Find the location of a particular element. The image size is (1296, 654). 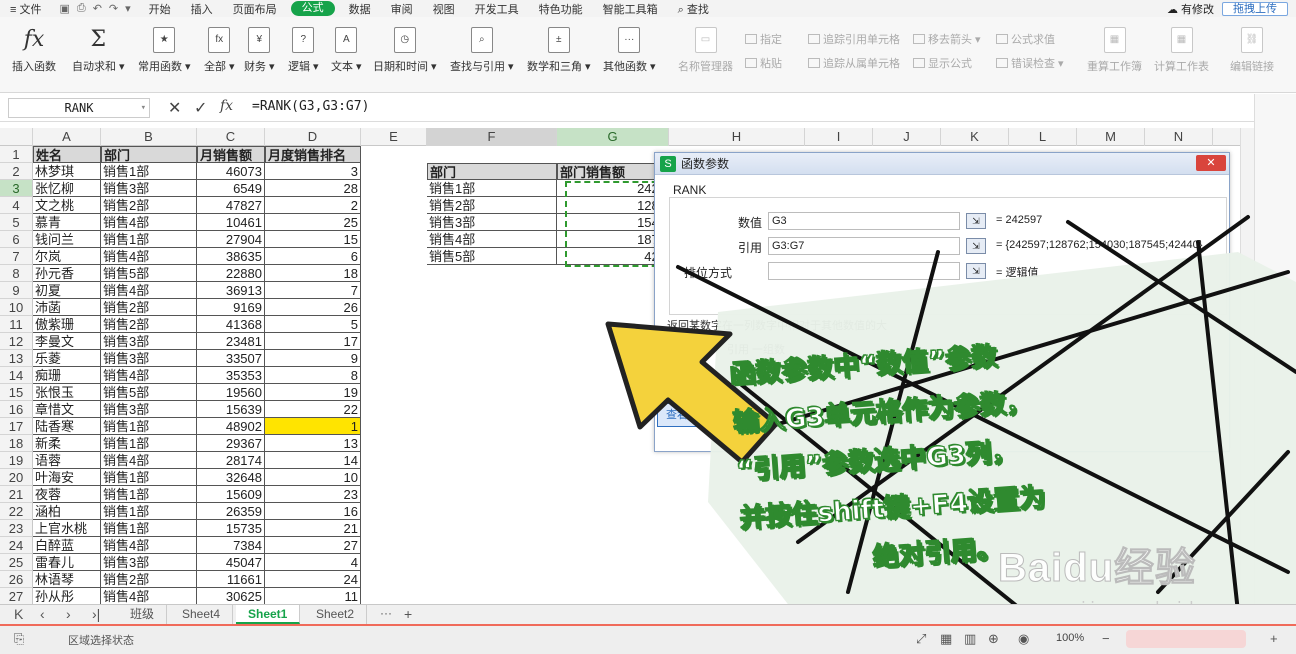

row-header: 27 is located at coordinates (16, 596).